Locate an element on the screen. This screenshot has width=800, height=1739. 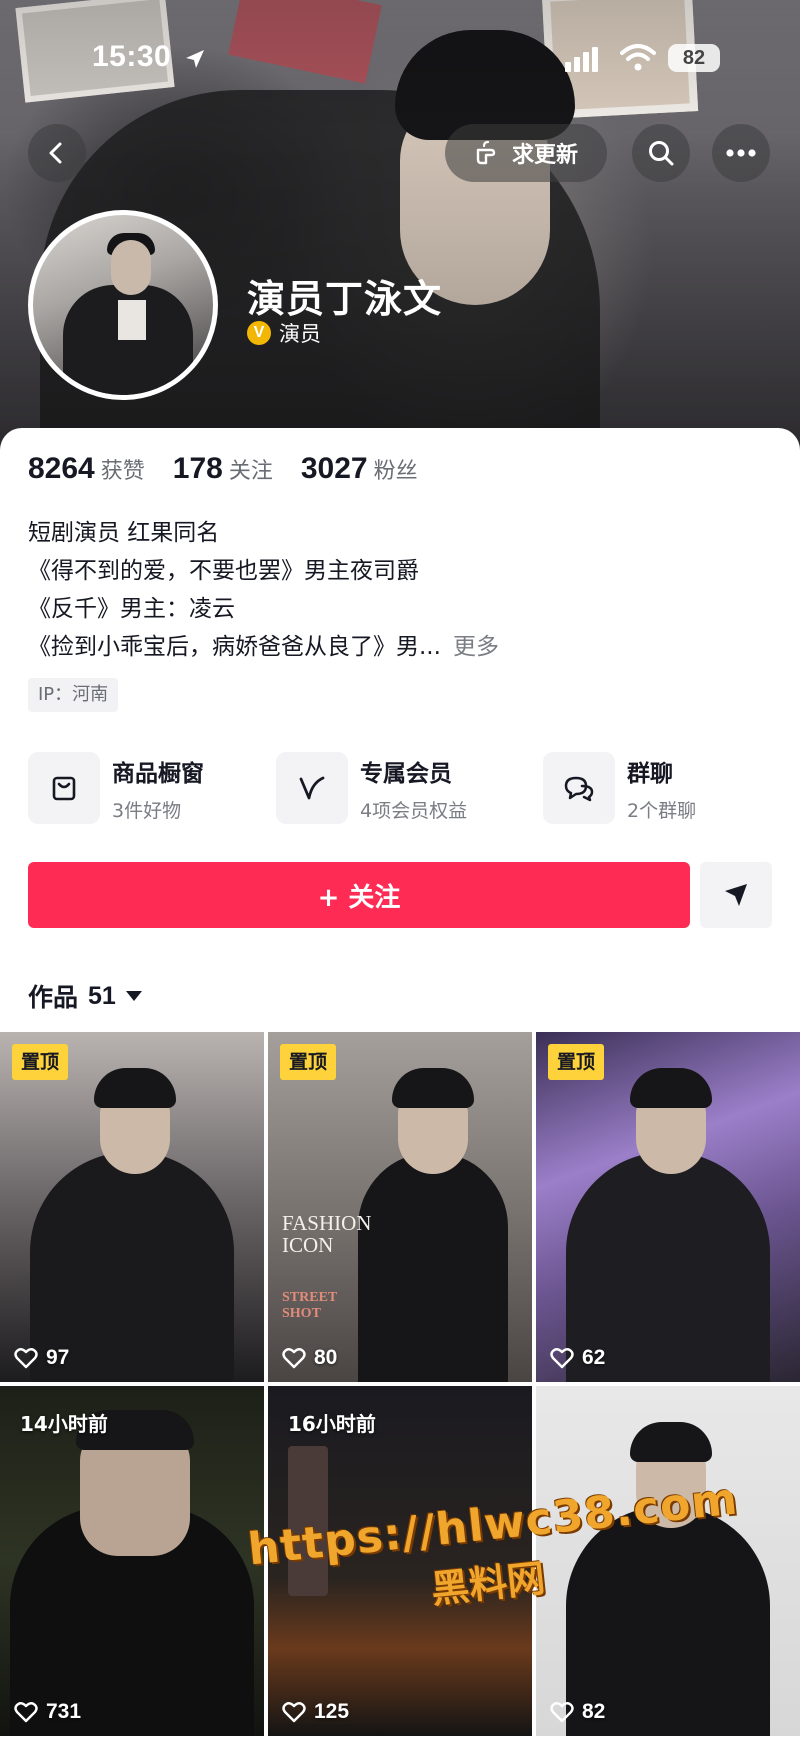
video-likes: 82 is located at coordinates (577, 1712).